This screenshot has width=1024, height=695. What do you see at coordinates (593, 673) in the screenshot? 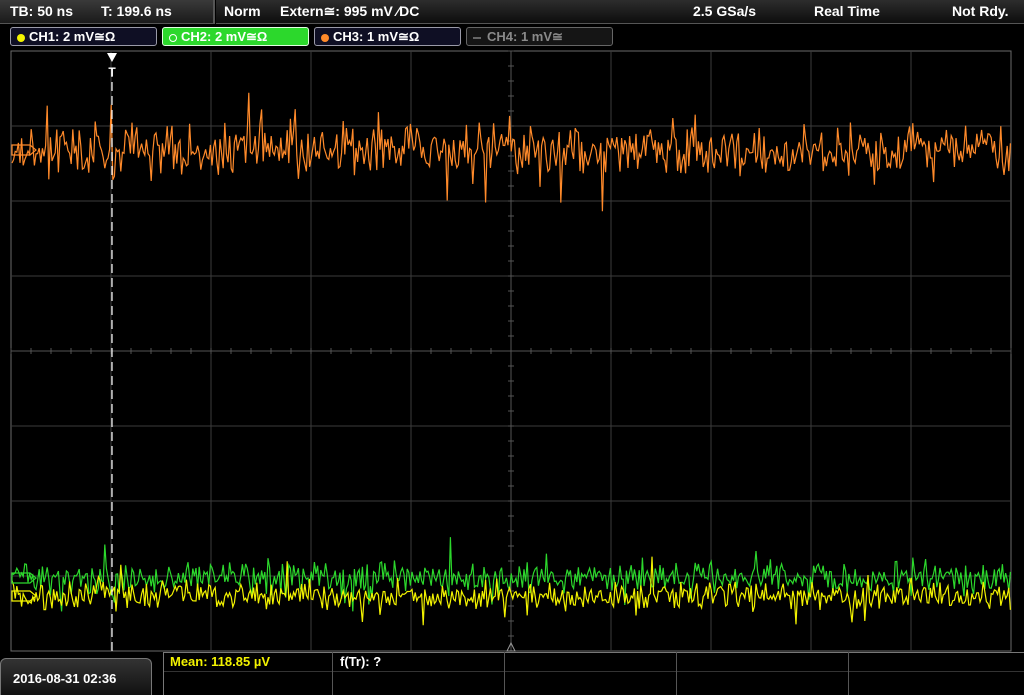
I see `measurement-panel: Mean: 118.85 µV f(Tr): ?` at bounding box center [593, 673].